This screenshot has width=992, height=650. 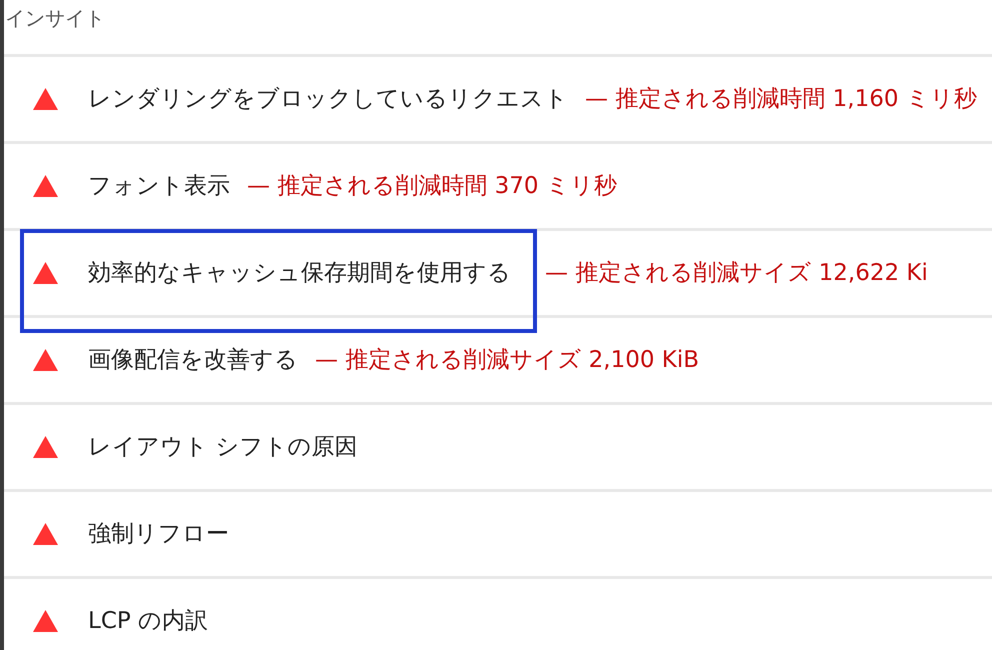 I want to click on insight-title: 効率的なキャッシュ保存期間を使用する, so click(x=299, y=273).